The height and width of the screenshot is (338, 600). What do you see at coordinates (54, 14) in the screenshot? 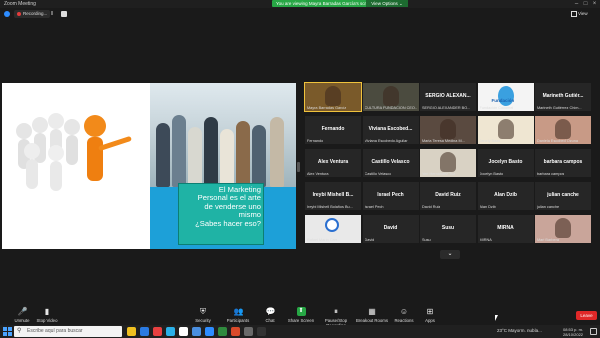
I see `pause-recording-icon: ‖` at bounding box center [54, 14].